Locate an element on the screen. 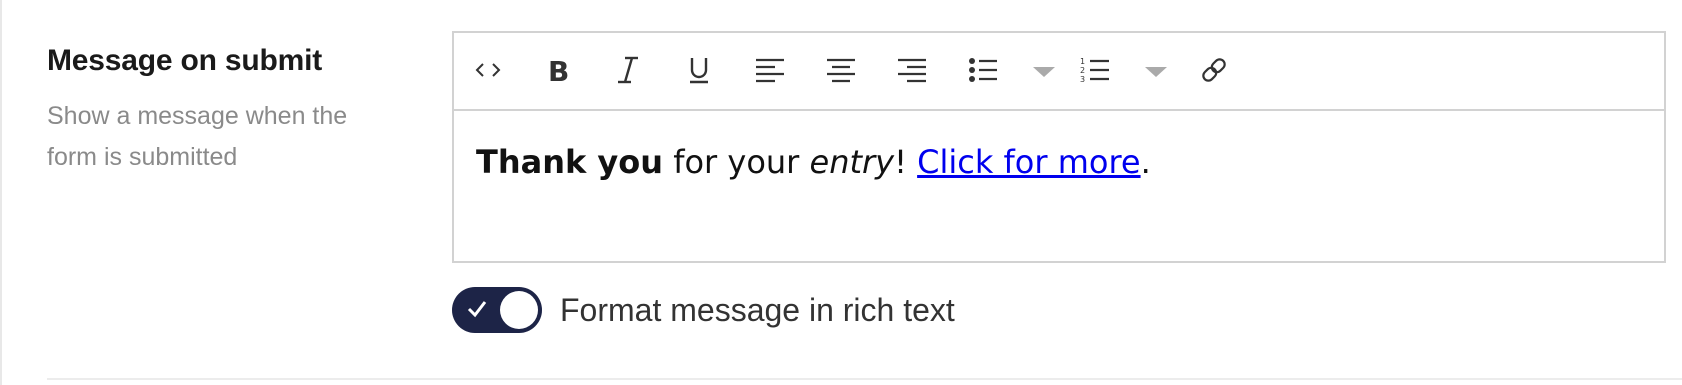 Image resolution: width=1682 pixels, height=385 pixels. bulleted-list-icon is located at coordinates (983, 70).